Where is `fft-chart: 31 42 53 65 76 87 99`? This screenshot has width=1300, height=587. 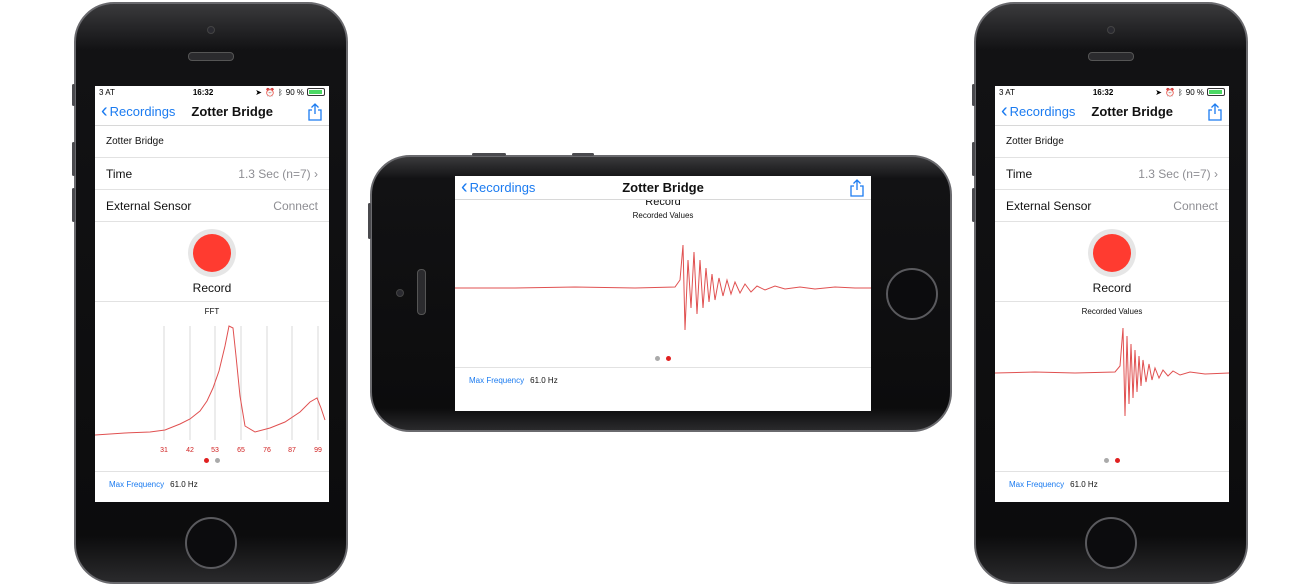 fft-chart: 31 42 53 65 76 87 99 is located at coordinates (210, 389).